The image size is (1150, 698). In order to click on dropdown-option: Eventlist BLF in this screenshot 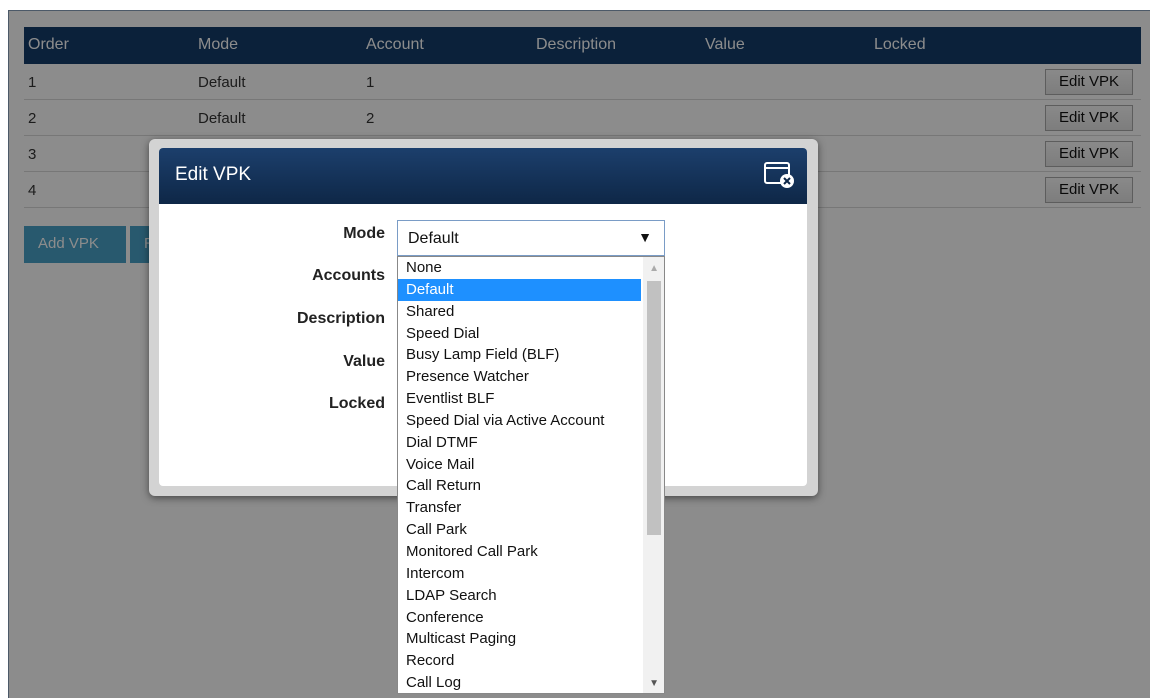, I will do `click(519, 399)`.